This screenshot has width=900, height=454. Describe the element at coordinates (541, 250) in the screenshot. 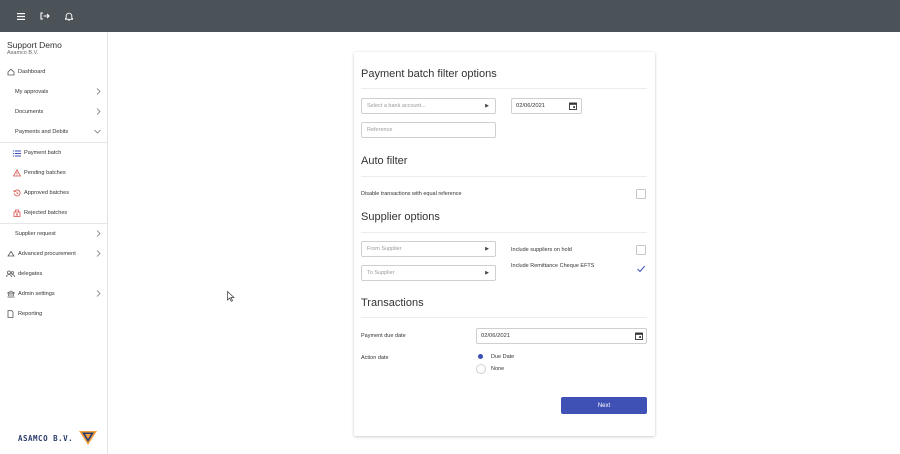

I see `include-hold-label: Include suppliers on hold` at that location.